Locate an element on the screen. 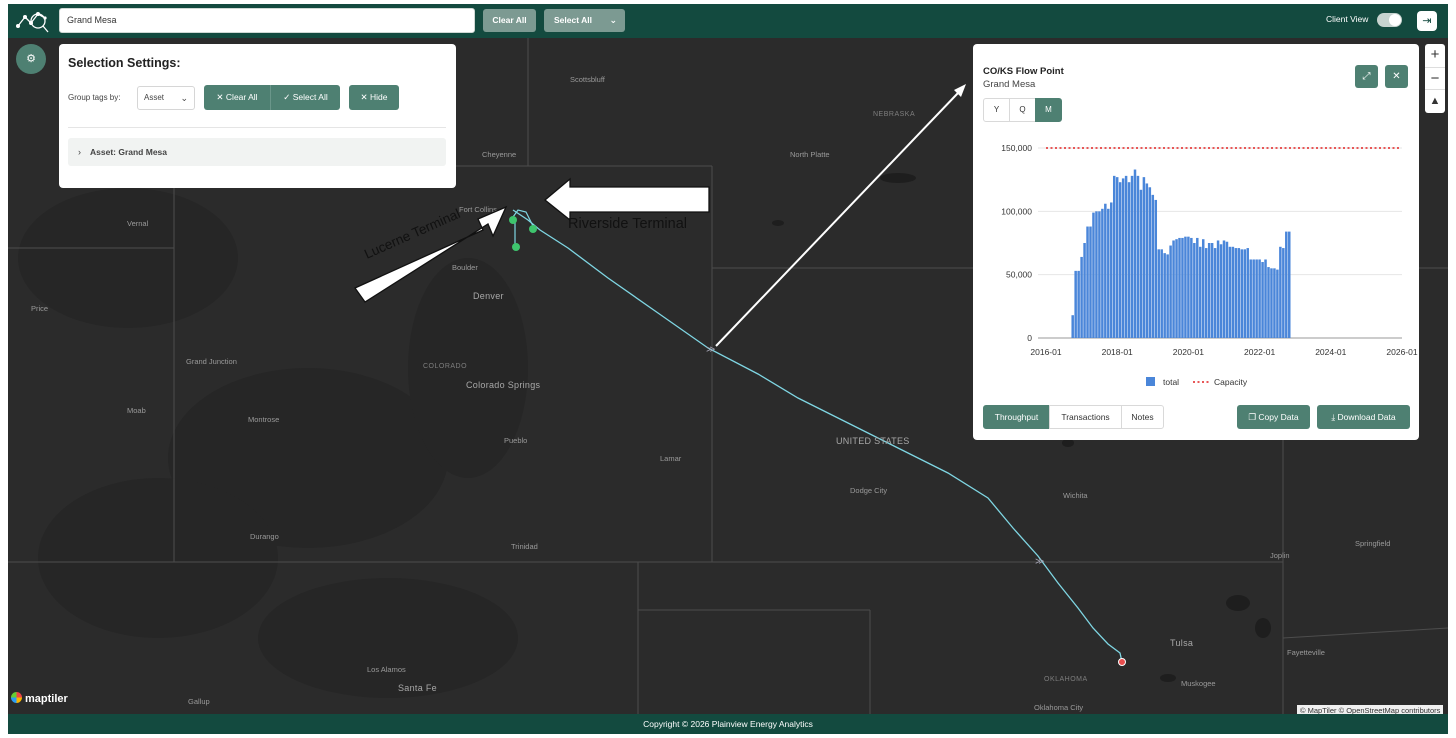  download-data-button: ⤓ Download Data is located at coordinates (1363, 417).